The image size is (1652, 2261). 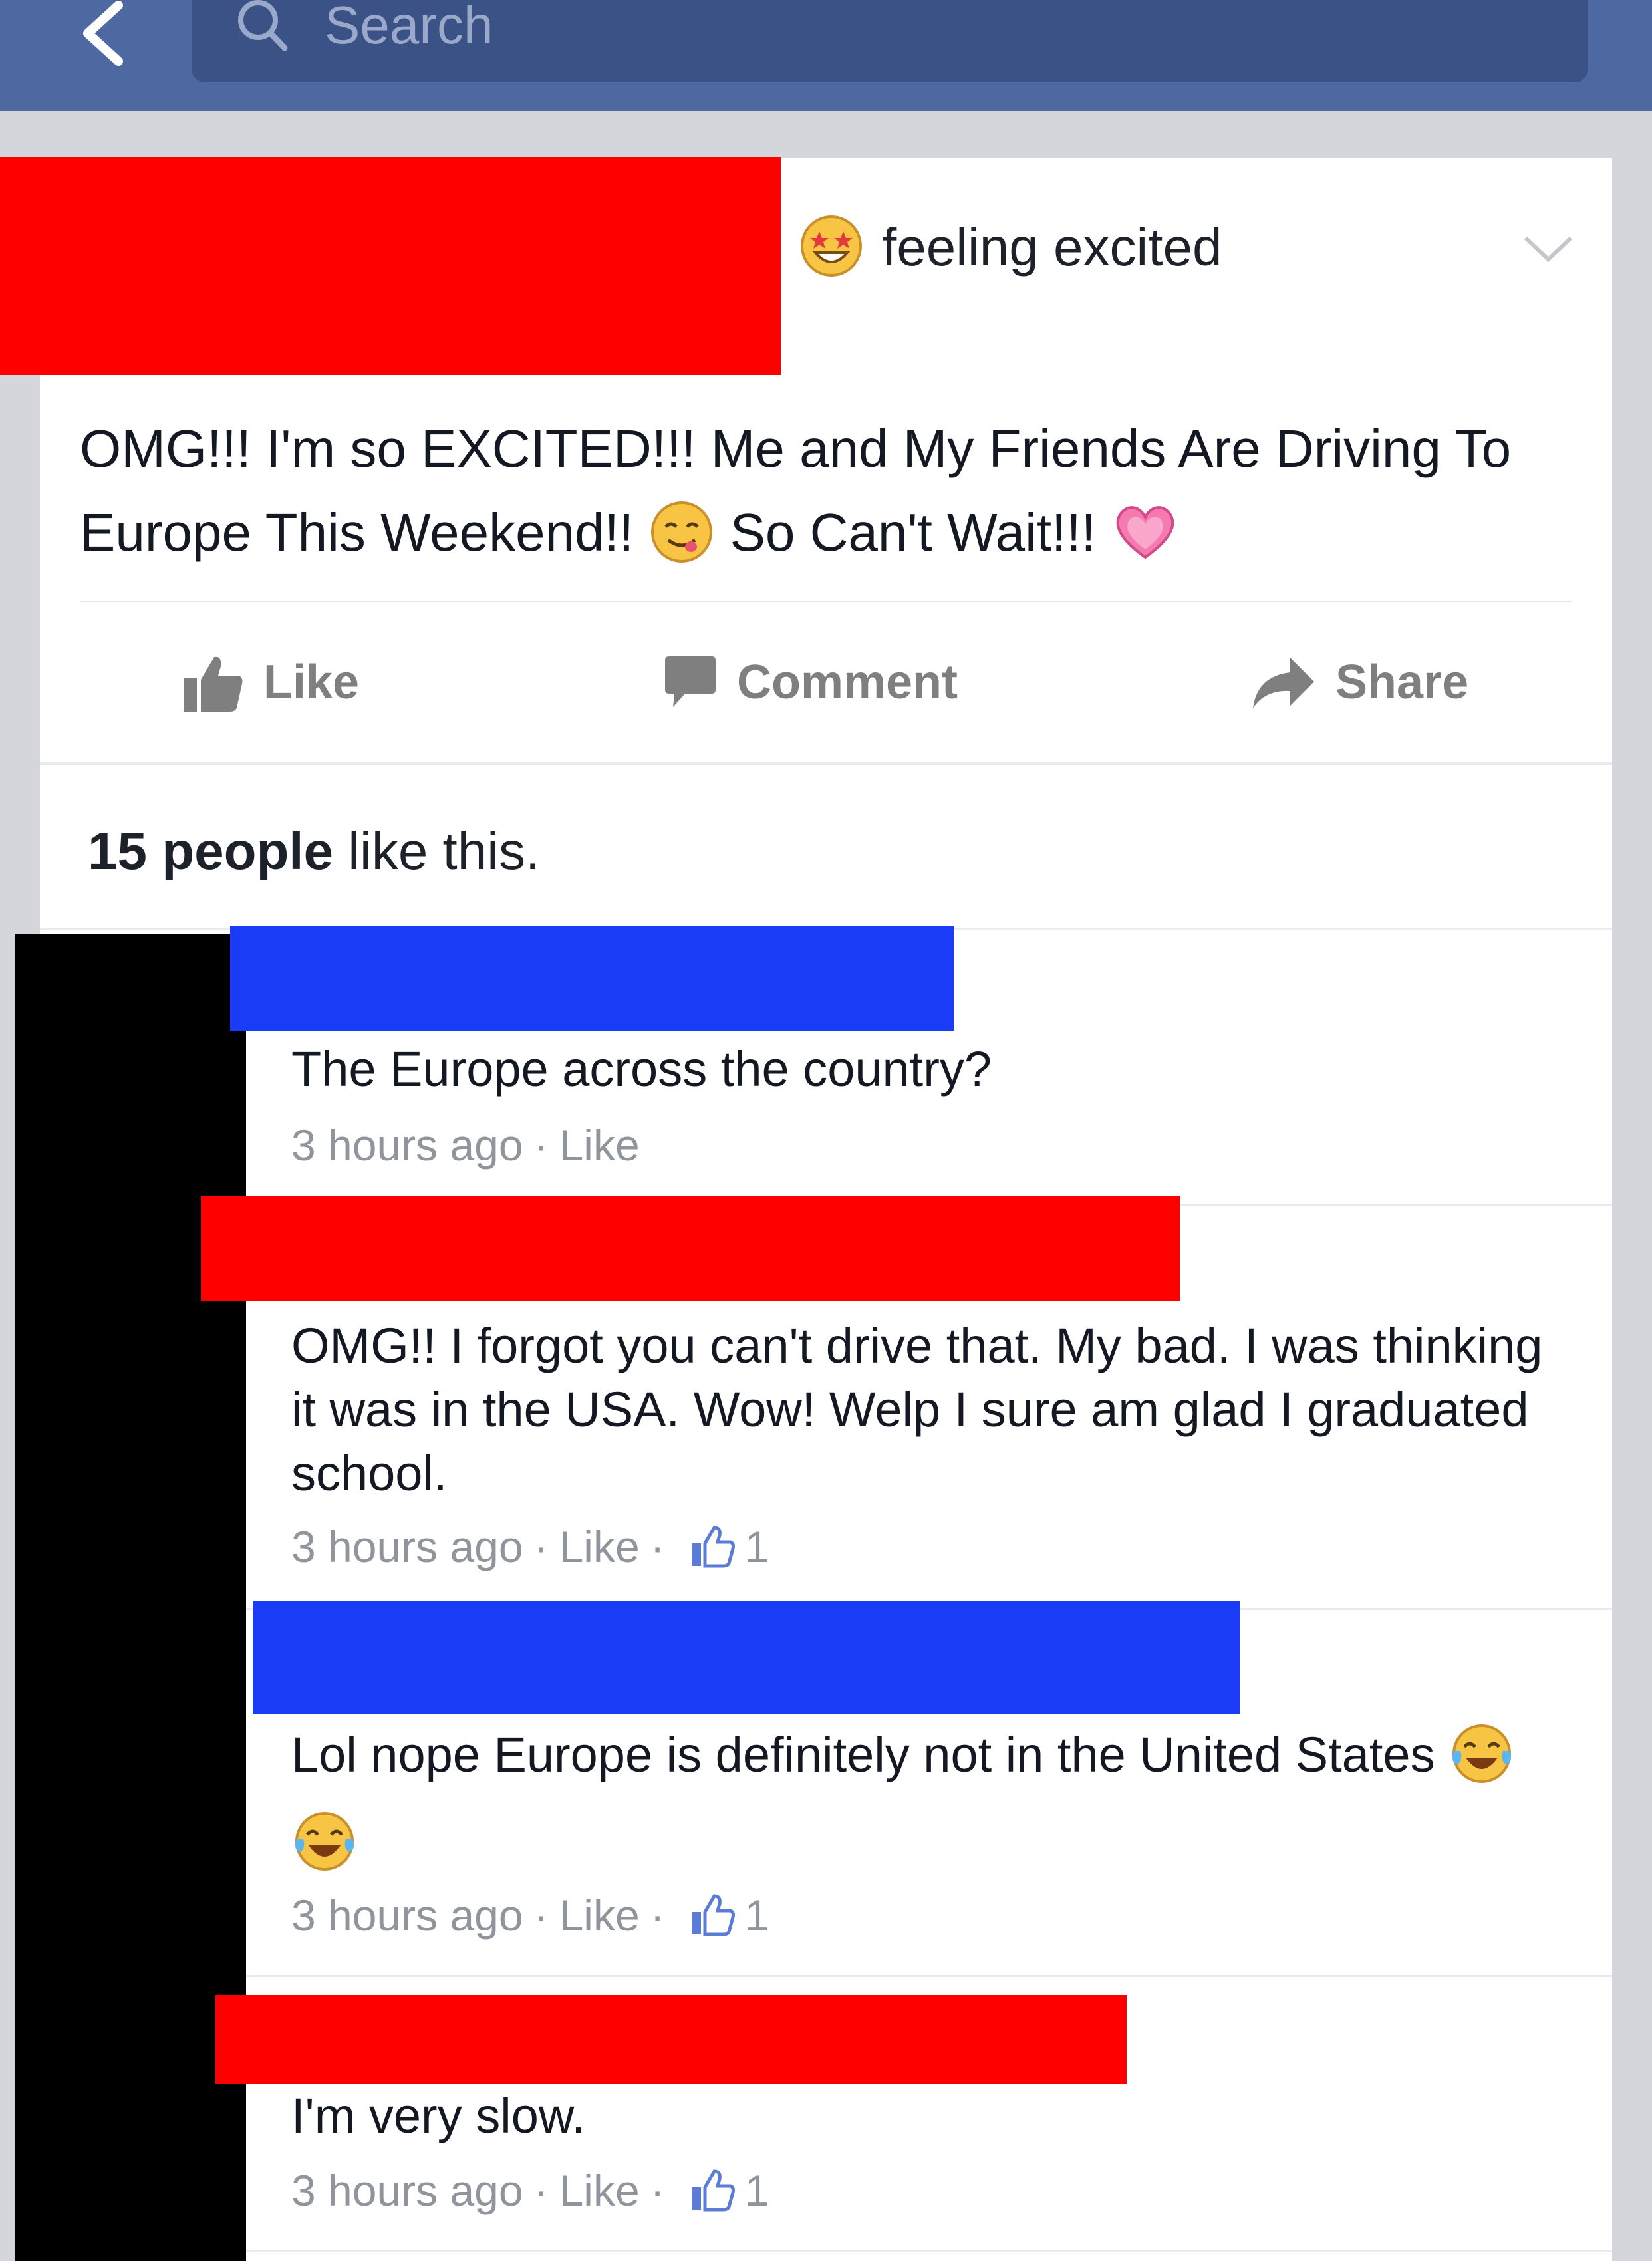 What do you see at coordinates (357, 532) in the screenshot?
I see `post-text-part-a: Europe This Weekend!!` at bounding box center [357, 532].